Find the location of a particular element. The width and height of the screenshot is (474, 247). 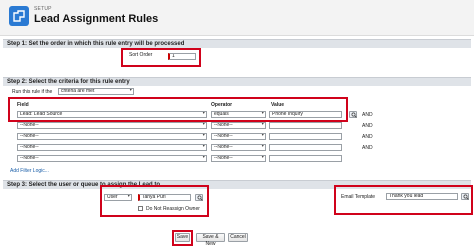

email-template-label: Email Template is located at coordinates (358, 197).